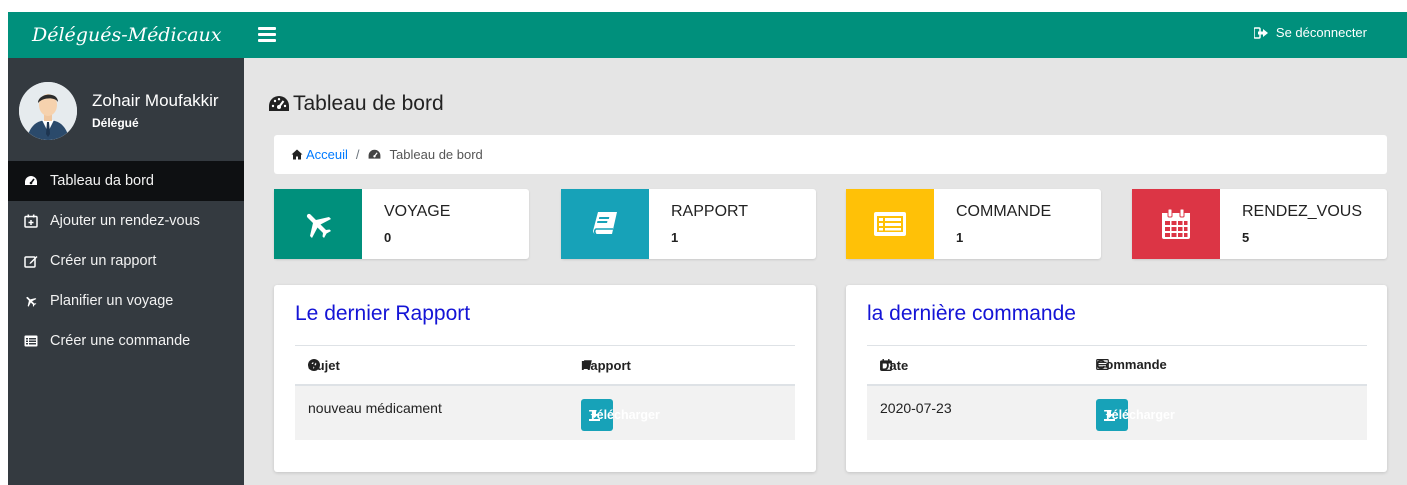 The height and width of the screenshot is (485, 1407). I want to click on sidebar-item-plan-trip: Planifier un voyage, so click(126, 301).